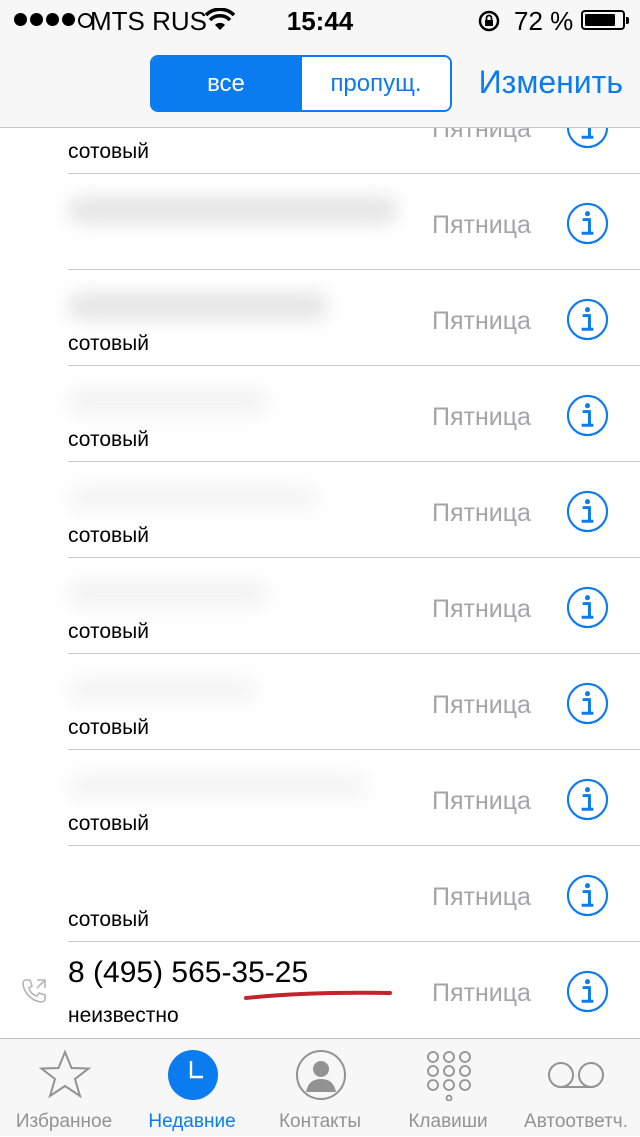  I want to click on keypad-icon, so click(449, 1076).